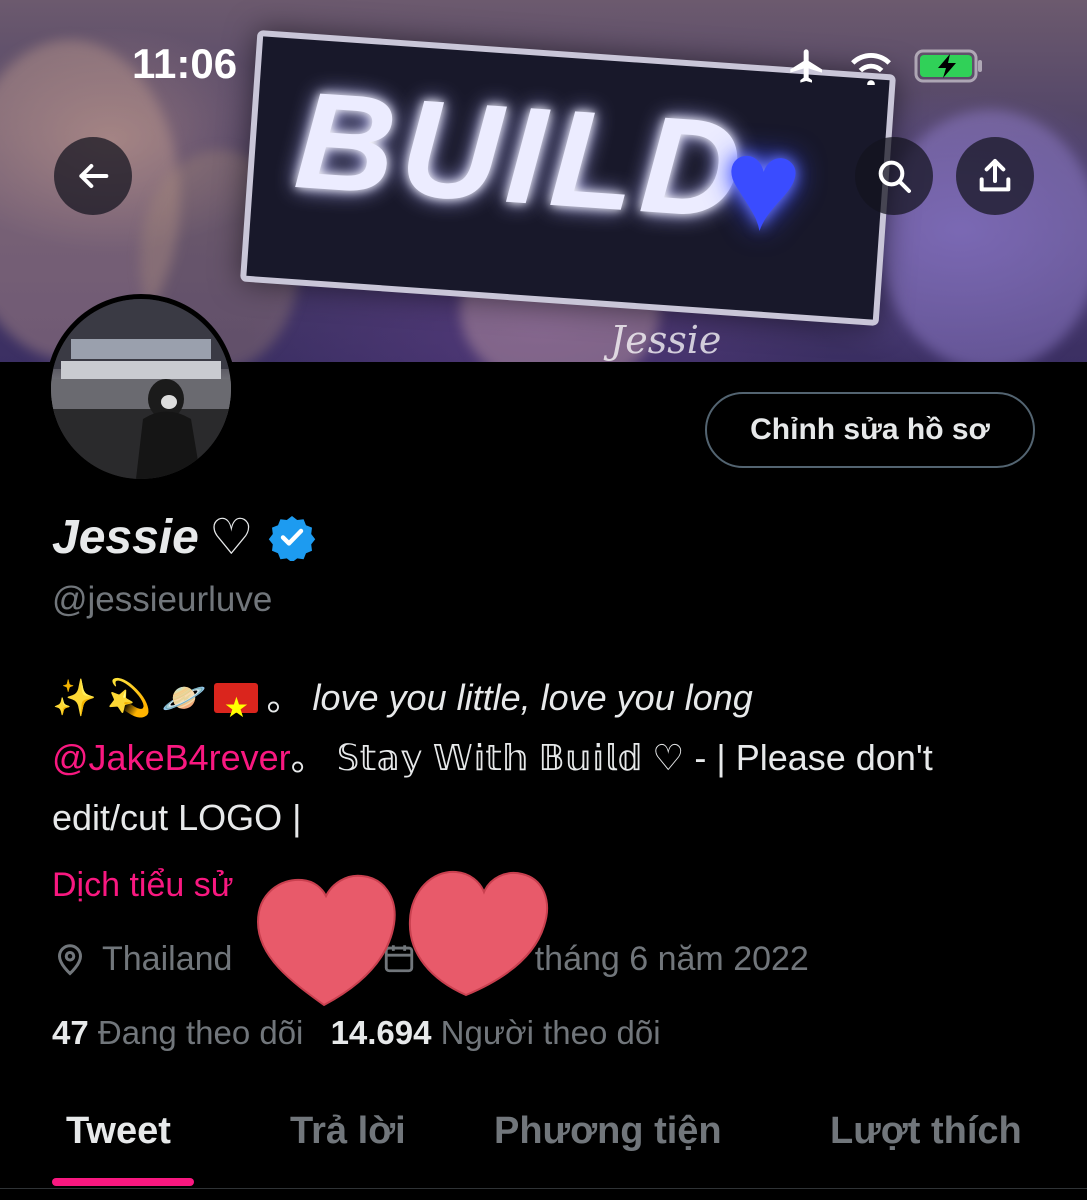 This screenshot has width=1087, height=1200. I want to click on wifi-icon, so click(871, 69).